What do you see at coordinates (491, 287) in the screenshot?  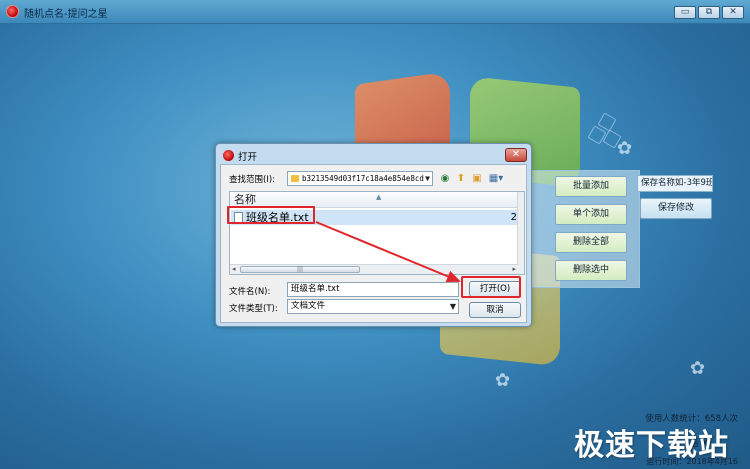 I see `open-button-highlight-box` at bounding box center [491, 287].